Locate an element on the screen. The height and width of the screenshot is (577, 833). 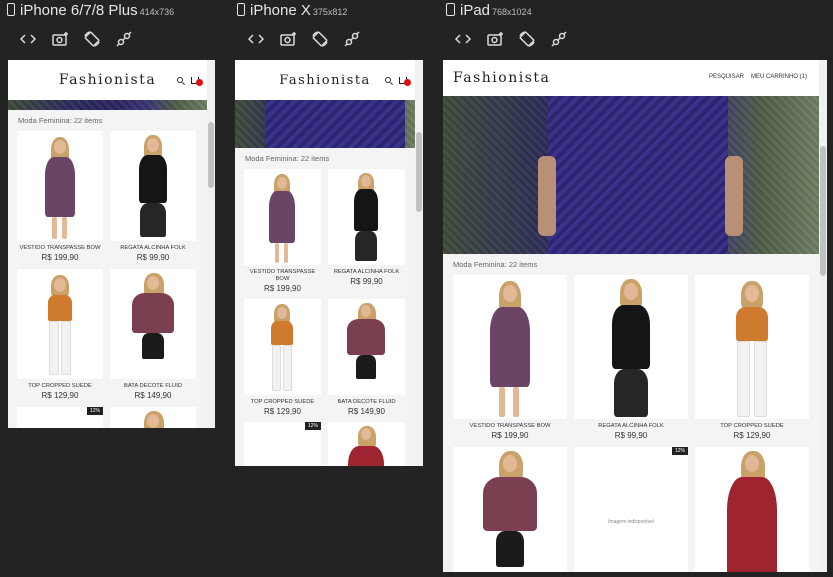
product-price: R$ 199,90 is located at coordinates (510, 435).